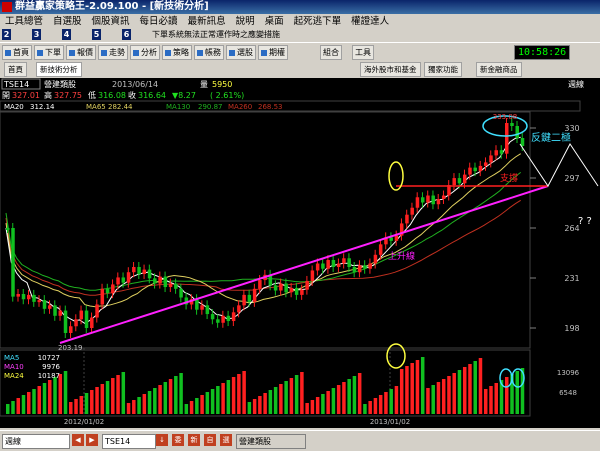 The height and width of the screenshot is (451, 600). What do you see at coordinates (207, 21) in the screenshot?
I see `menu-item-4: 最新訊息` at bounding box center [207, 21].